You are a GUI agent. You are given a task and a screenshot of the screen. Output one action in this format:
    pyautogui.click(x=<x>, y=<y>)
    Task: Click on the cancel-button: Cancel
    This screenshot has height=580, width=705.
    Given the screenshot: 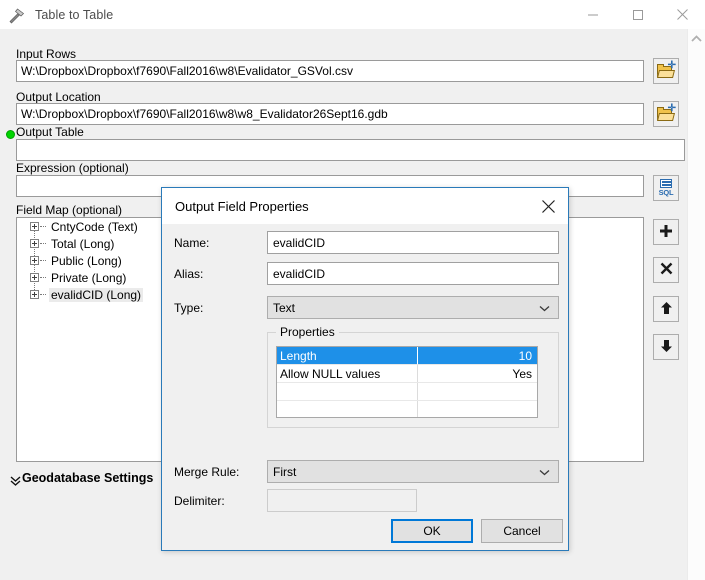 What is the action you would take?
    pyautogui.click(x=522, y=531)
    